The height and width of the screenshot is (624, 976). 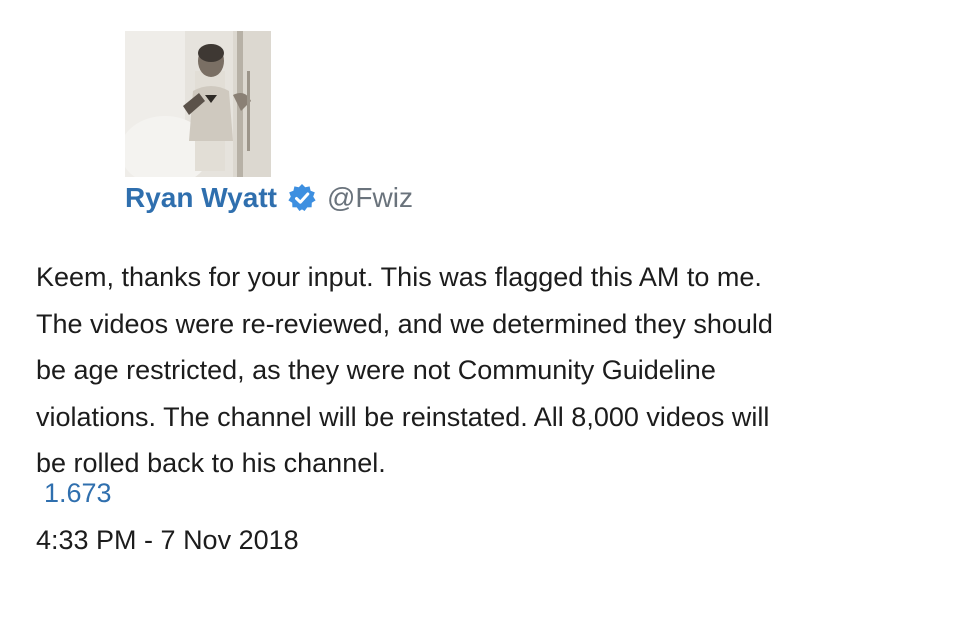 What do you see at coordinates (167, 540) in the screenshot?
I see `tweet-timestamp: 4:33 PM - 7 Nov 2018` at bounding box center [167, 540].